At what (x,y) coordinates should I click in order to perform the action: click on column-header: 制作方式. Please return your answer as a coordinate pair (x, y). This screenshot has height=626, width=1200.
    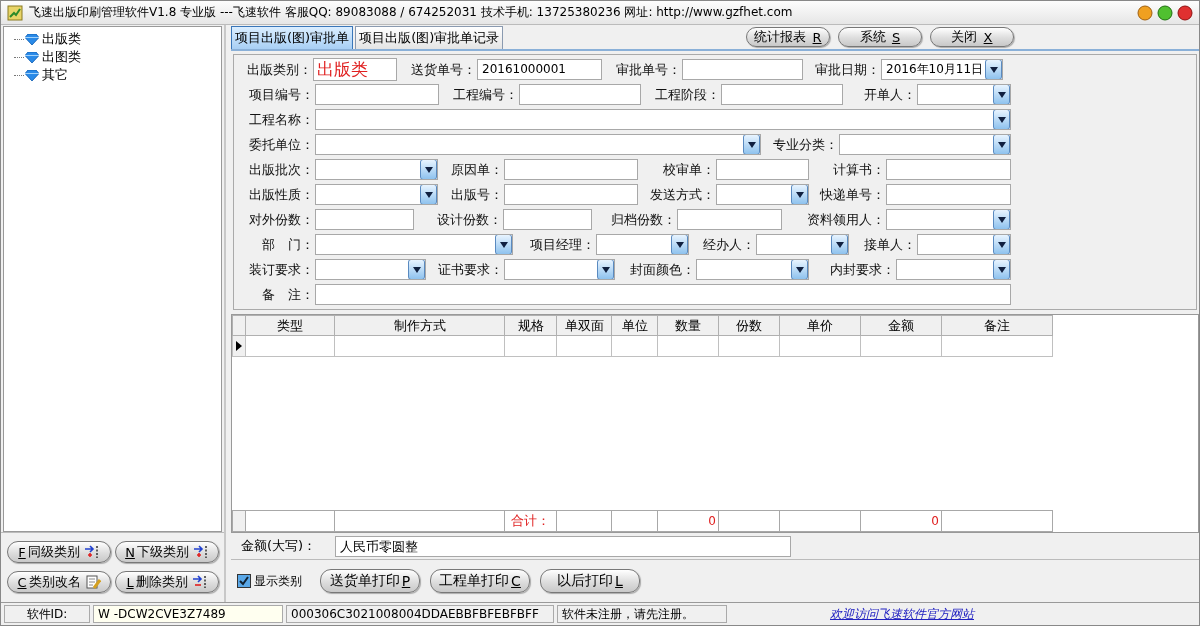
    Looking at the image, I should click on (419, 325).